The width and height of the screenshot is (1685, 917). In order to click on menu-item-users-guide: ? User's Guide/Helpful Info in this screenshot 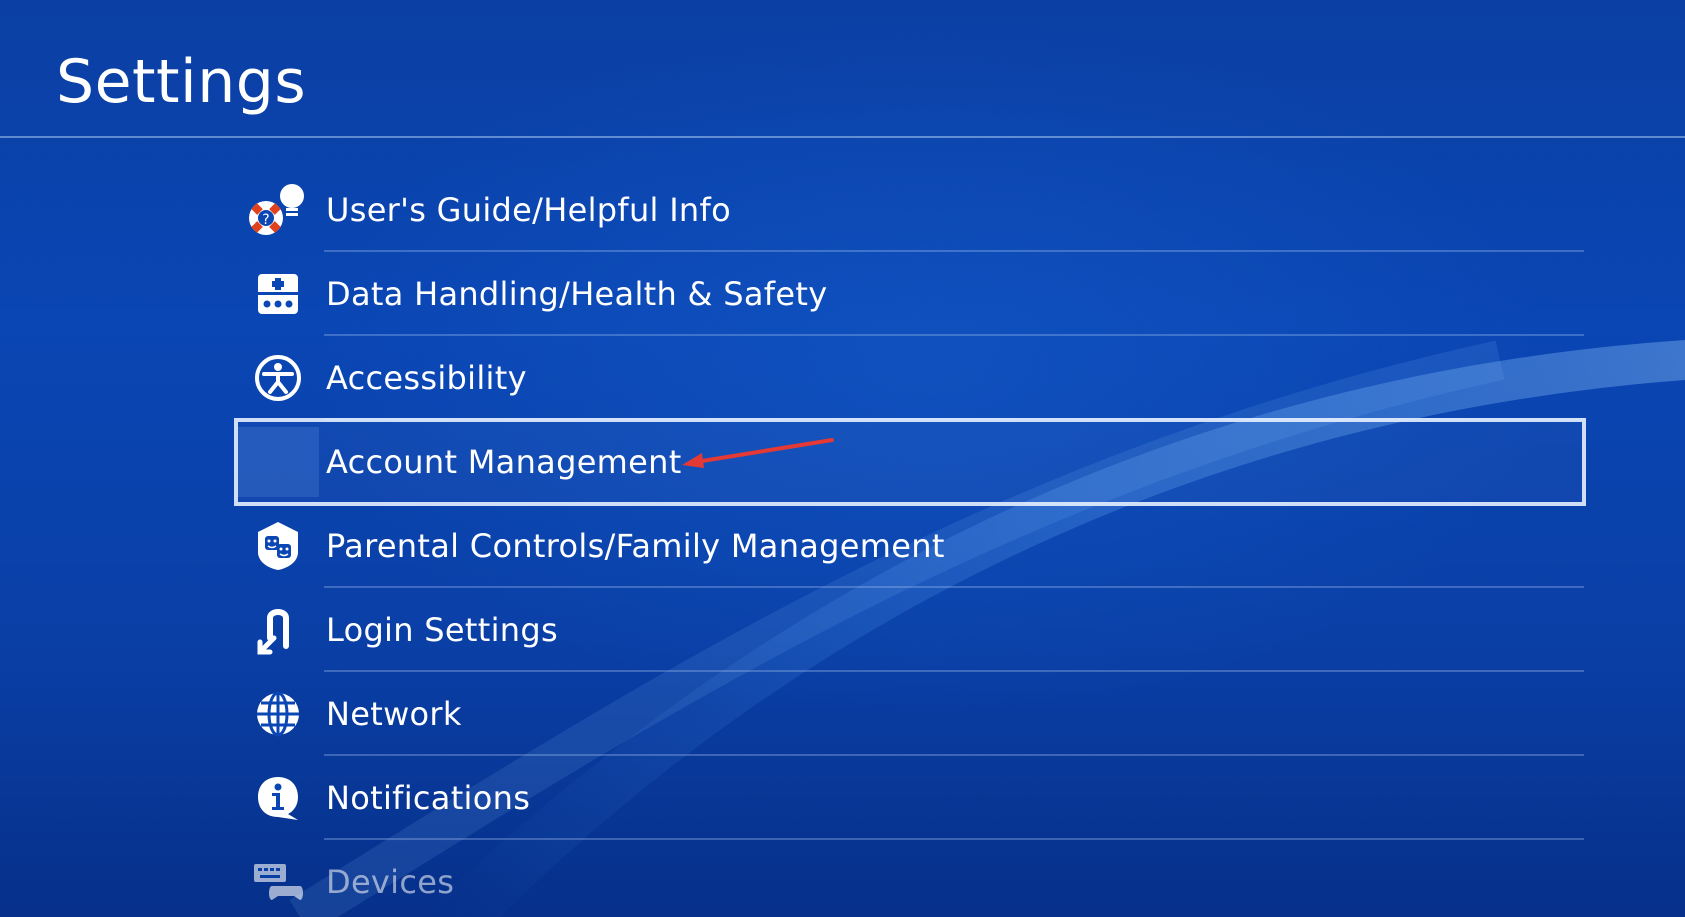, I will do `click(910, 210)`.